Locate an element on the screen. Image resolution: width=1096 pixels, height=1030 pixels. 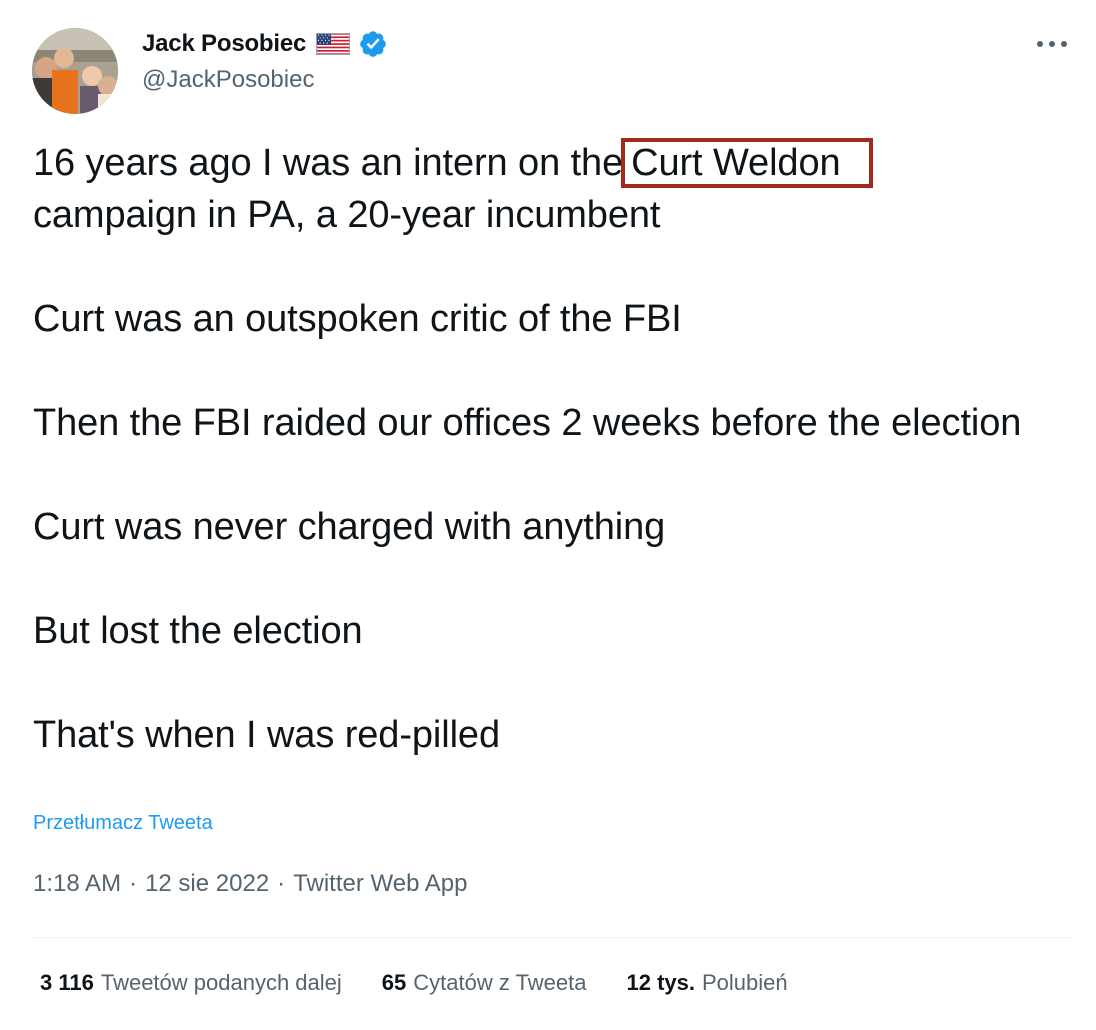
divider is located at coordinates (552, 937).